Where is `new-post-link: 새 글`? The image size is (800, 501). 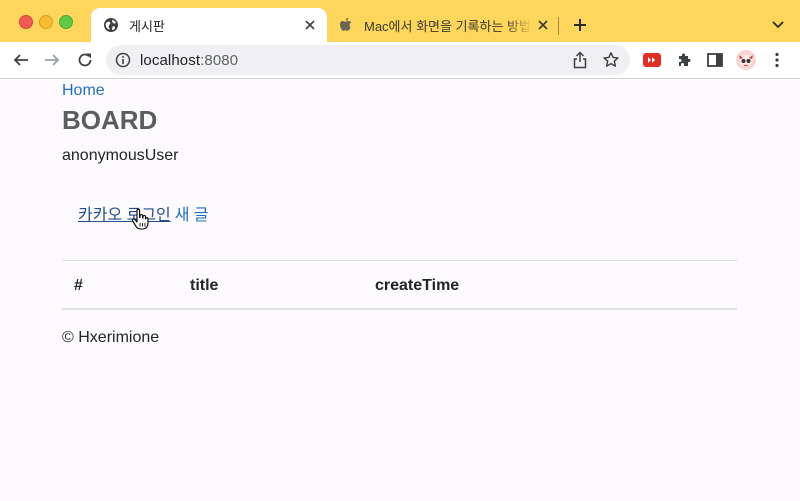
new-post-link: 새 글 is located at coordinates (192, 215).